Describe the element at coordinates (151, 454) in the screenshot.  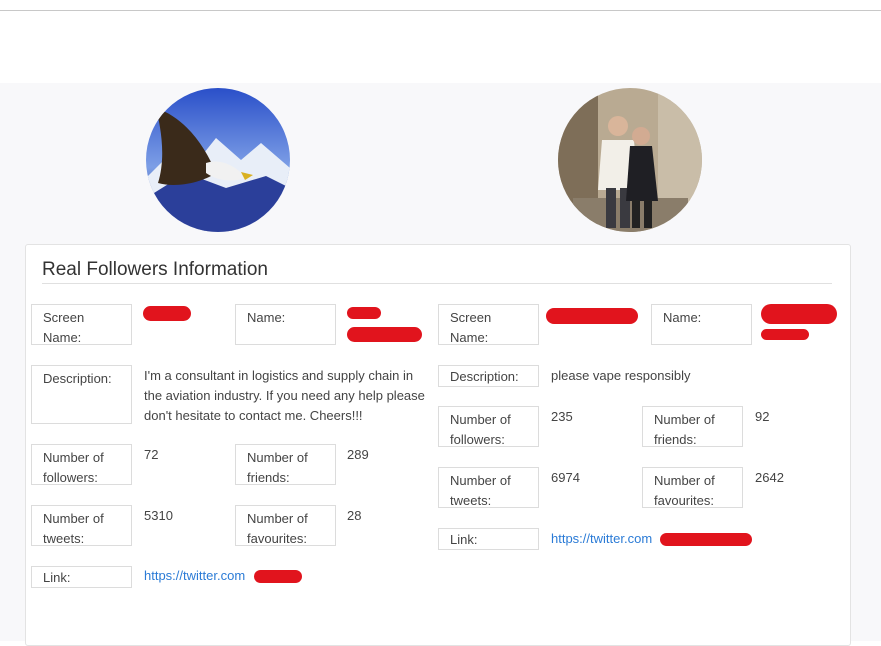
I see `followers-value: 72` at that location.